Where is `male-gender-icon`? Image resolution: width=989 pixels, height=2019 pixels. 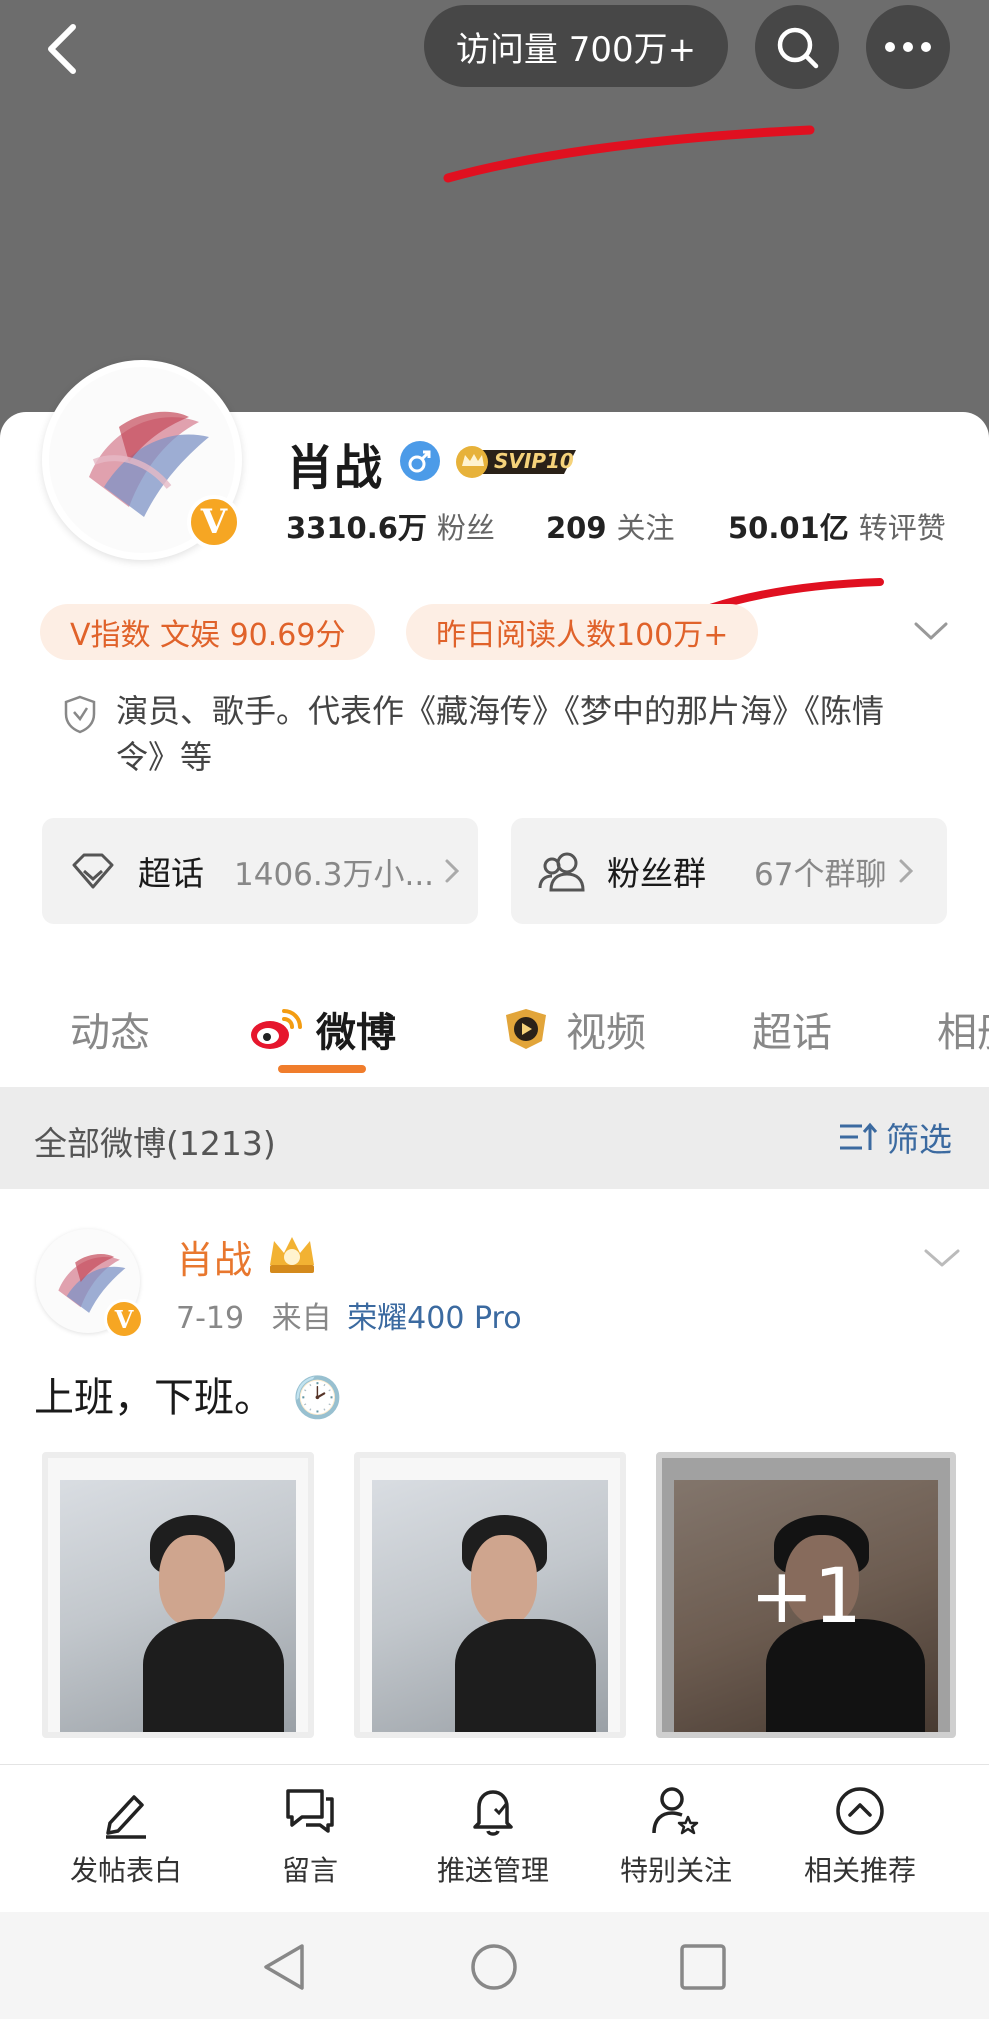 male-gender-icon is located at coordinates (420, 461).